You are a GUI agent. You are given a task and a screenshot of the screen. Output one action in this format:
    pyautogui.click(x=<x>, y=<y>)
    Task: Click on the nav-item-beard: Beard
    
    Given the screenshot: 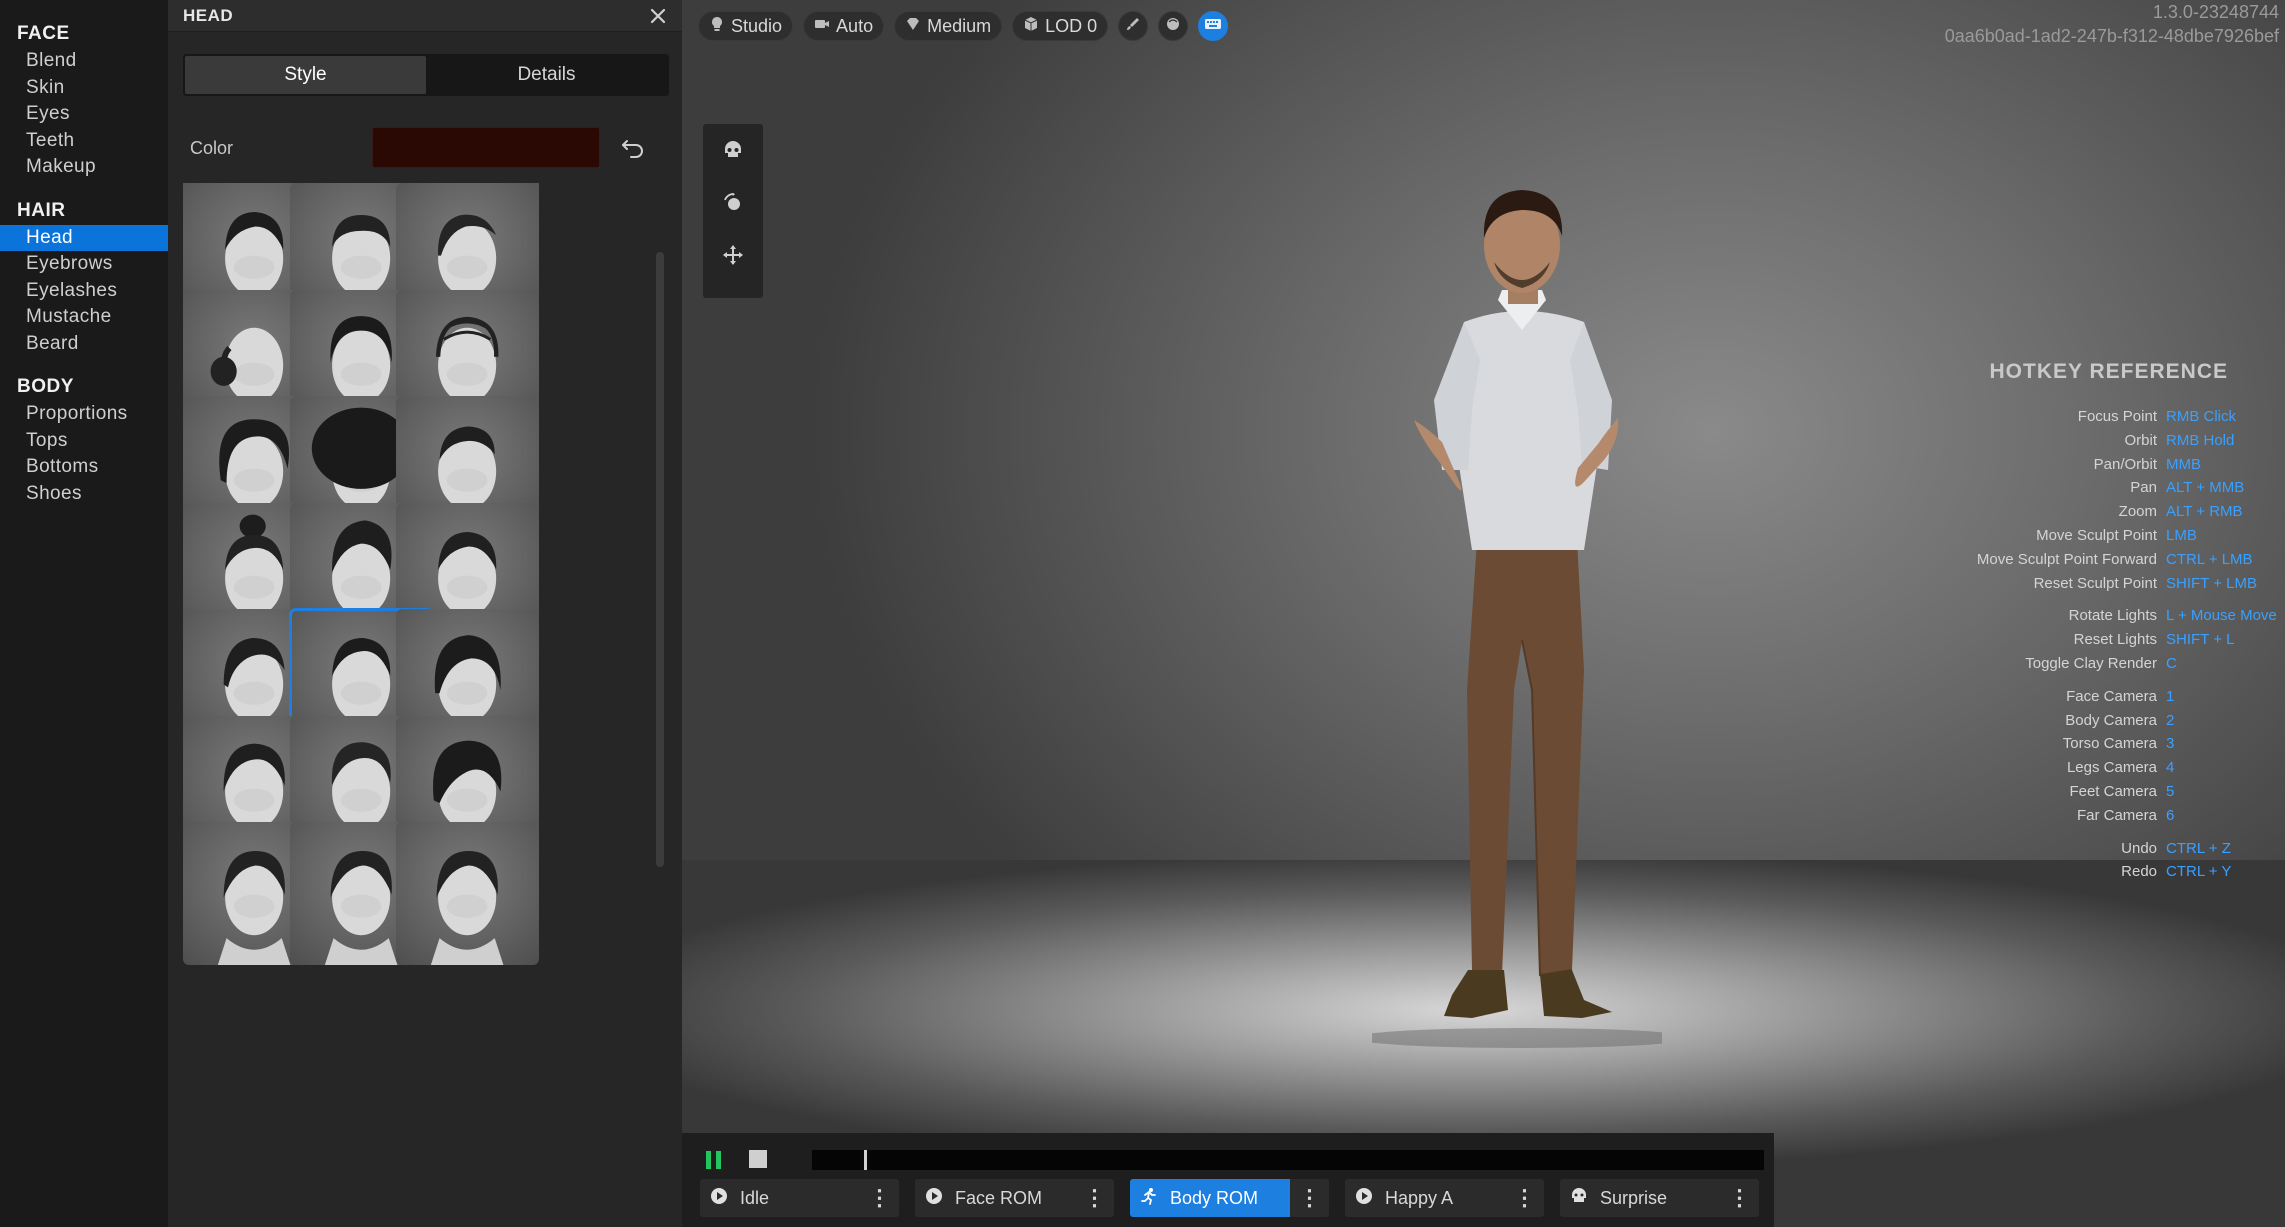 What is the action you would take?
    pyautogui.click(x=84, y=344)
    